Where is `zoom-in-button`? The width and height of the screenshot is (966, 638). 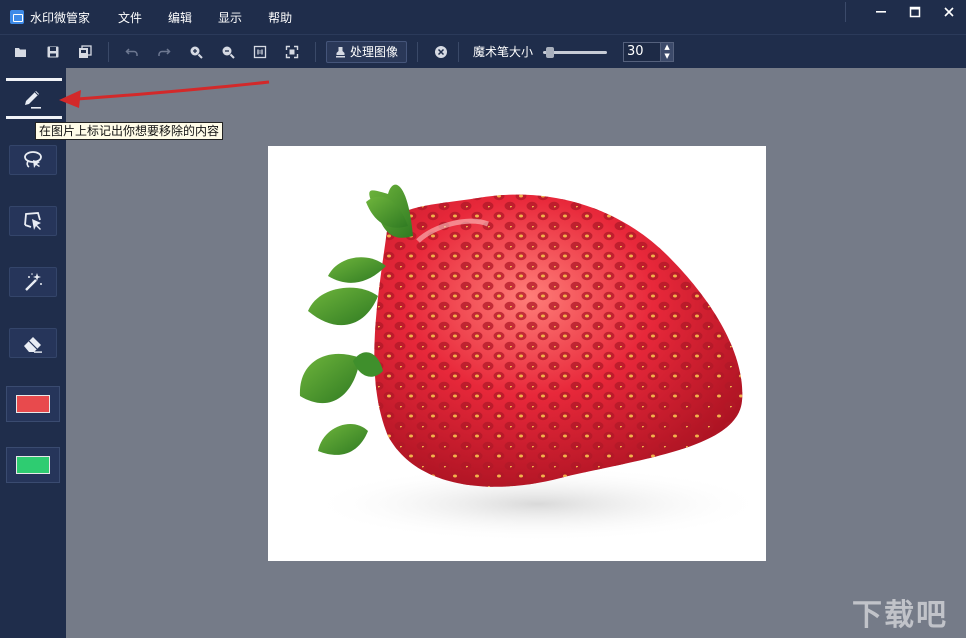 zoom-in-button is located at coordinates (196, 52).